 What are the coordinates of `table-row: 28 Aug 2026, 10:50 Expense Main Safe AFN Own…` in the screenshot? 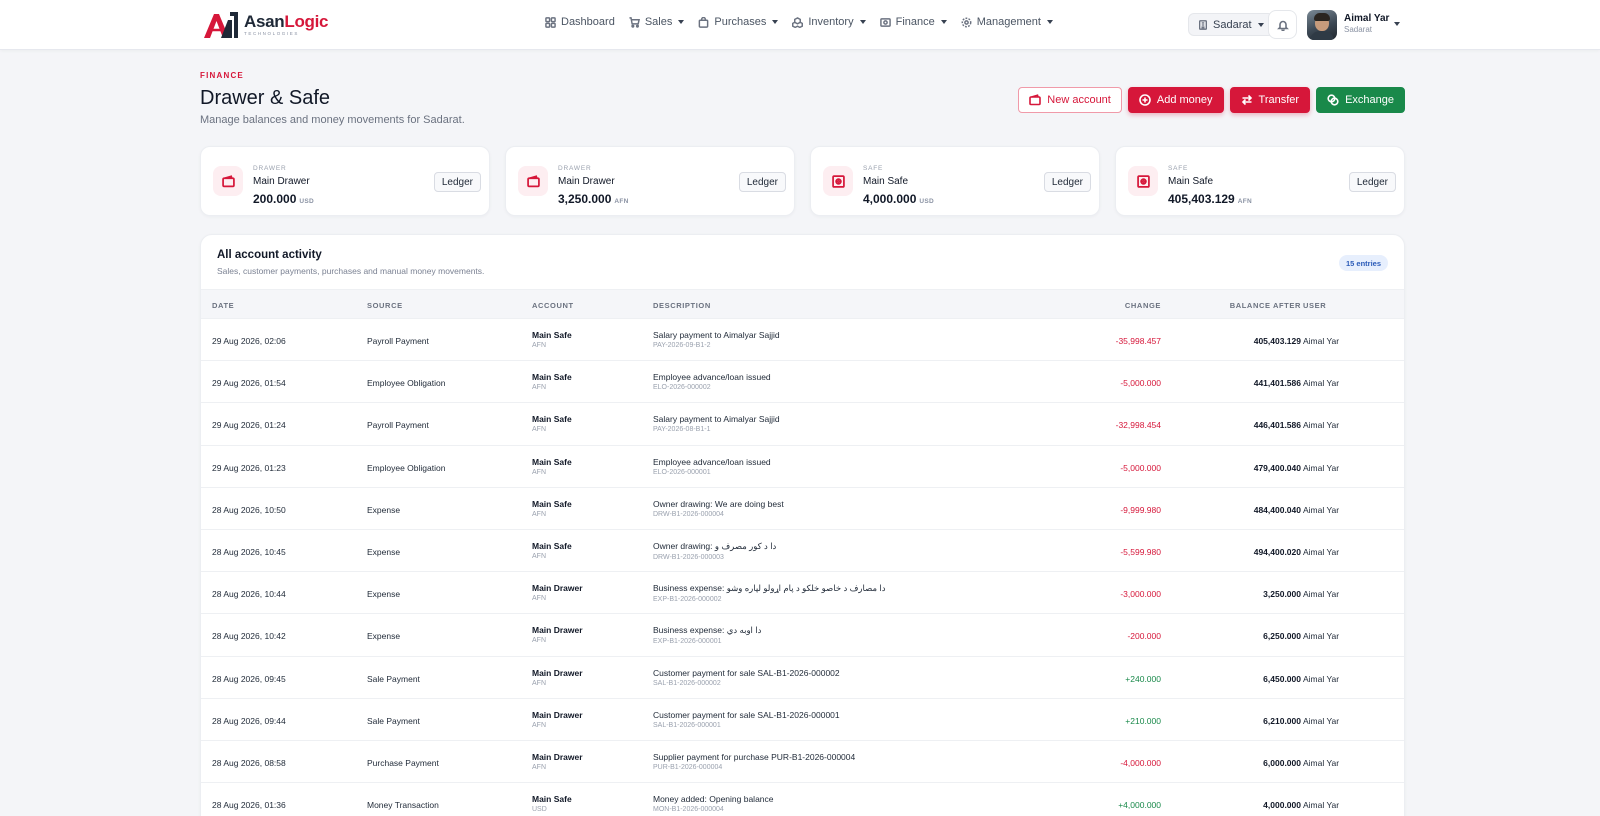 It's located at (802, 509).